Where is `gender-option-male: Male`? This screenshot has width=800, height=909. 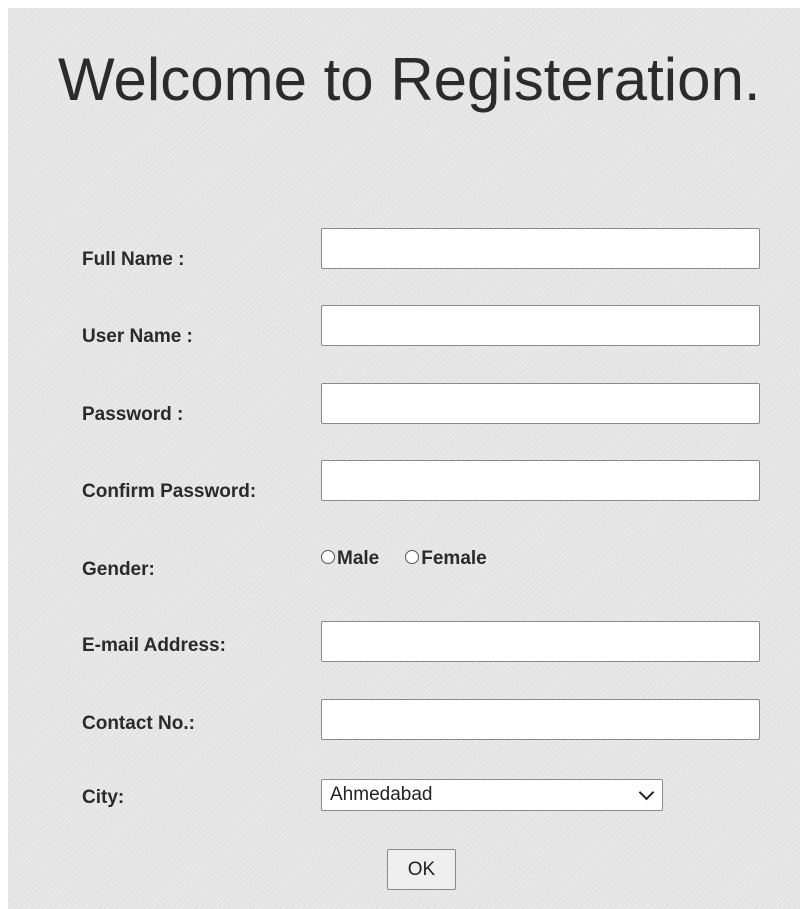
gender-option-male: Male is located at coordinates (350, 559).